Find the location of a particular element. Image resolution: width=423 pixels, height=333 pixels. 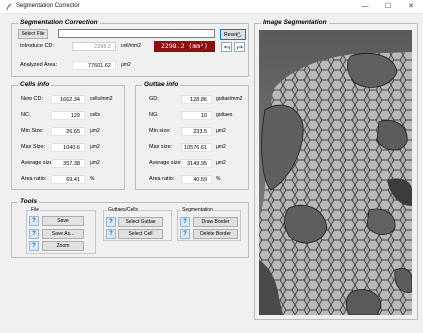

average-size-value: 357.38 is located at coordinates (68, 163).